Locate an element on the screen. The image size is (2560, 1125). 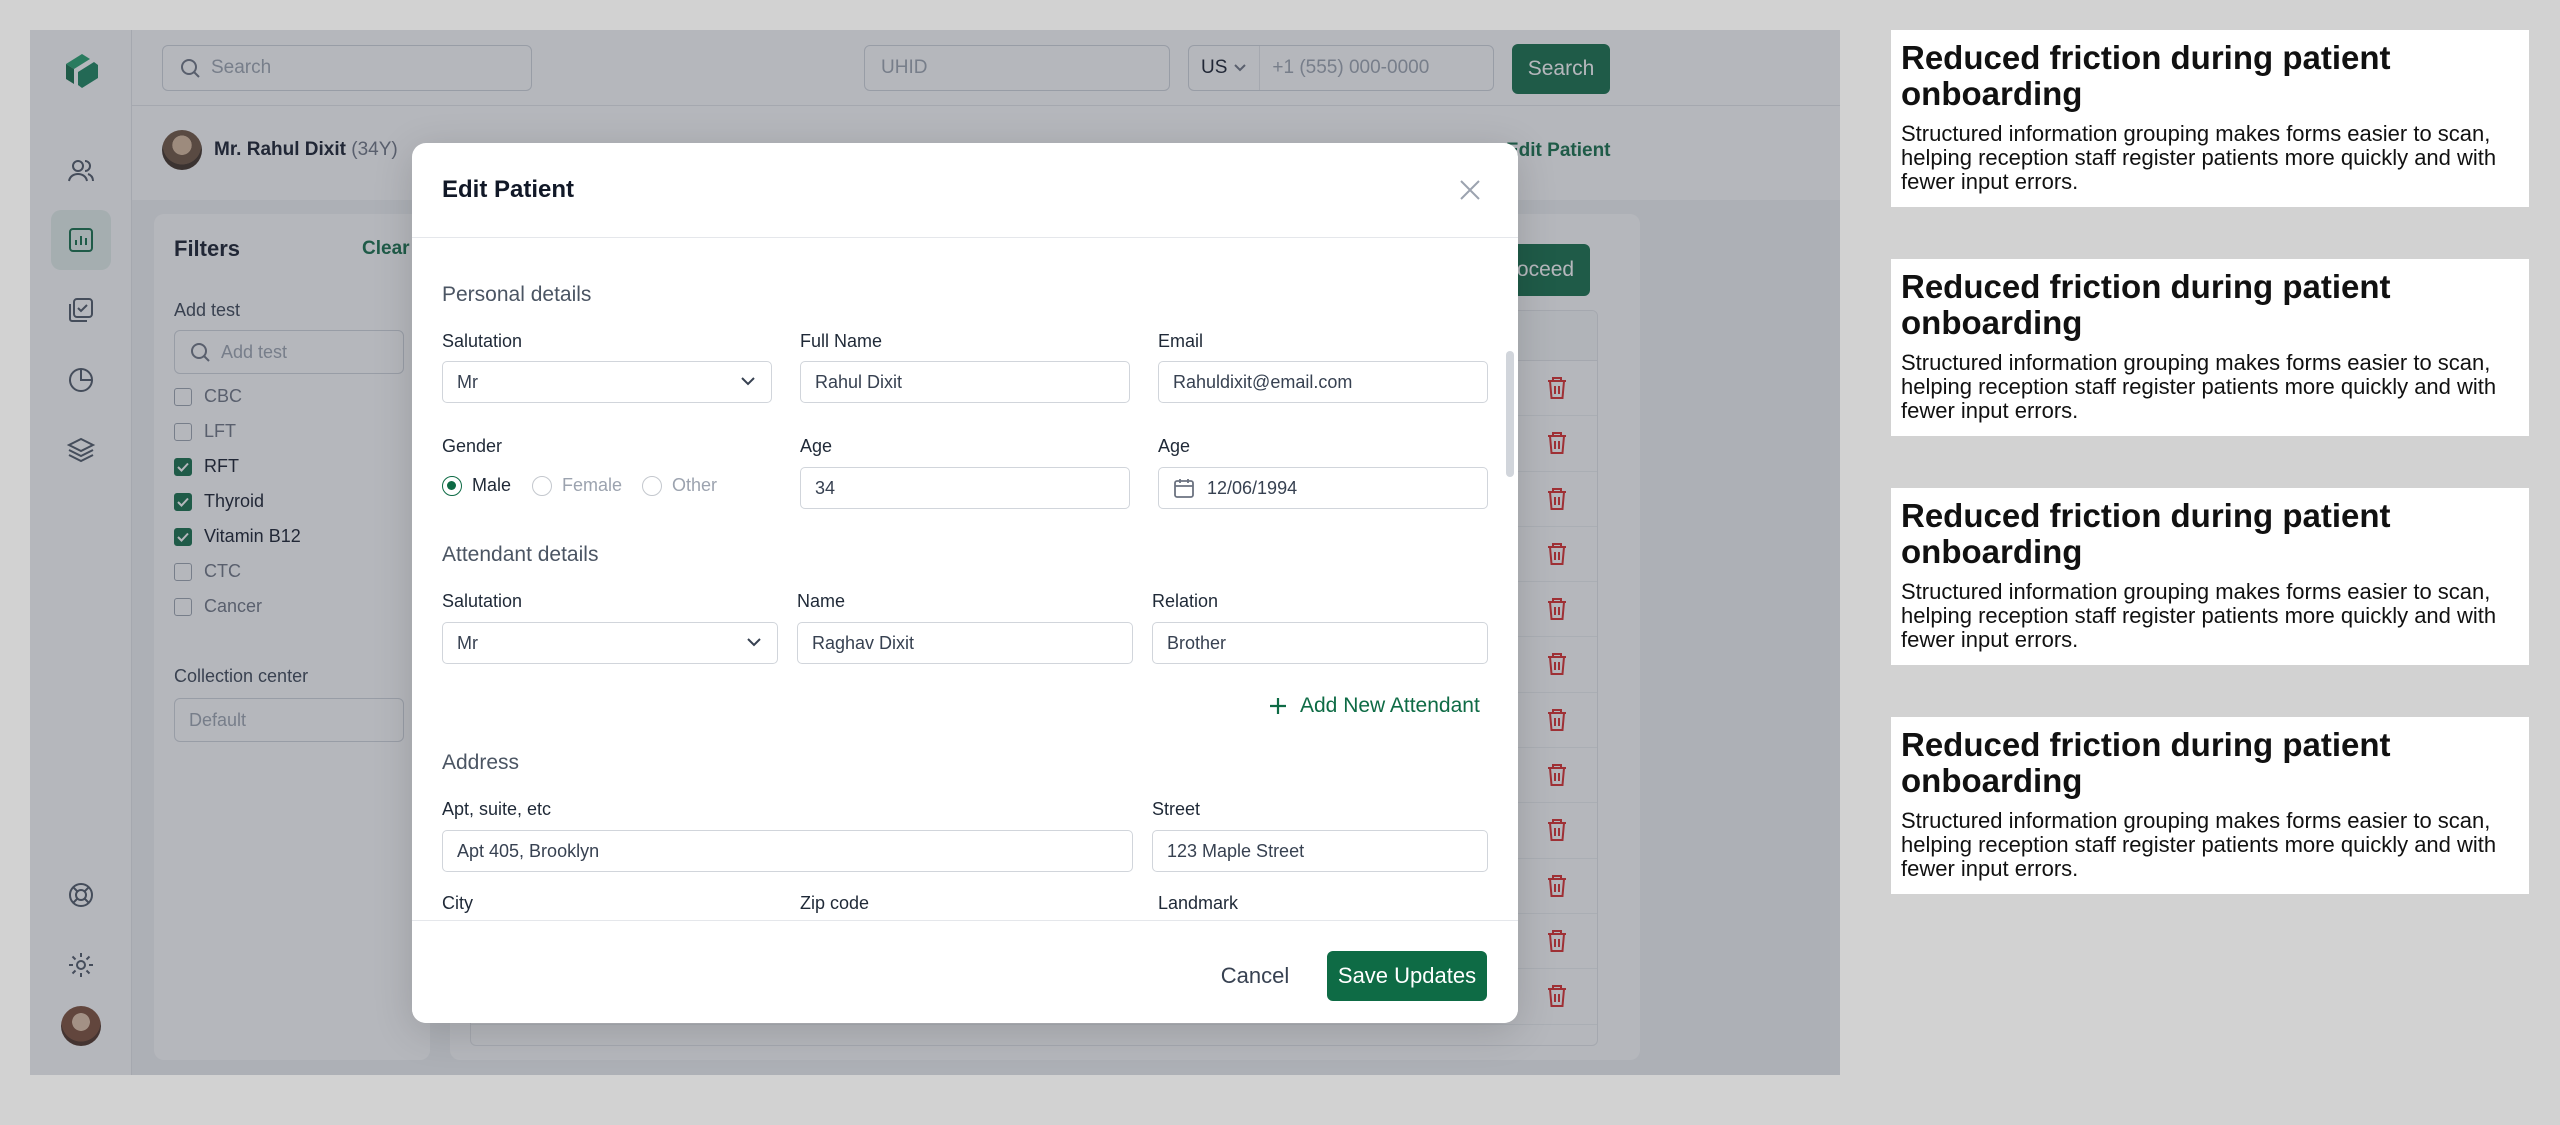
email-value: Rahuldixit@email.com is located at coordinates (1263, 381).